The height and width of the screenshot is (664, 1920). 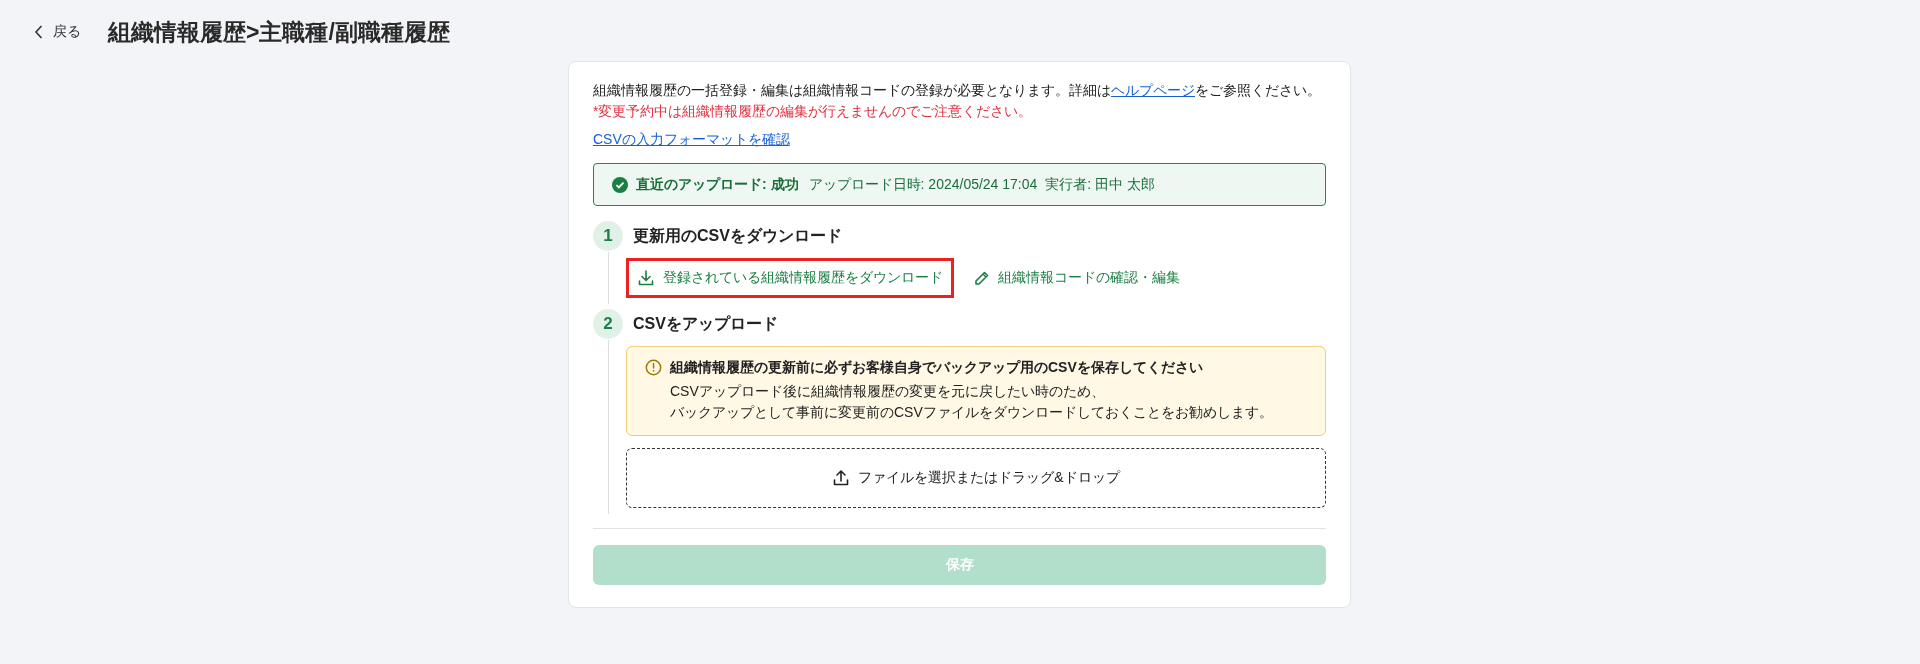 I want to click on help-link: ヘルプページ, so click(x=1153, y=90).